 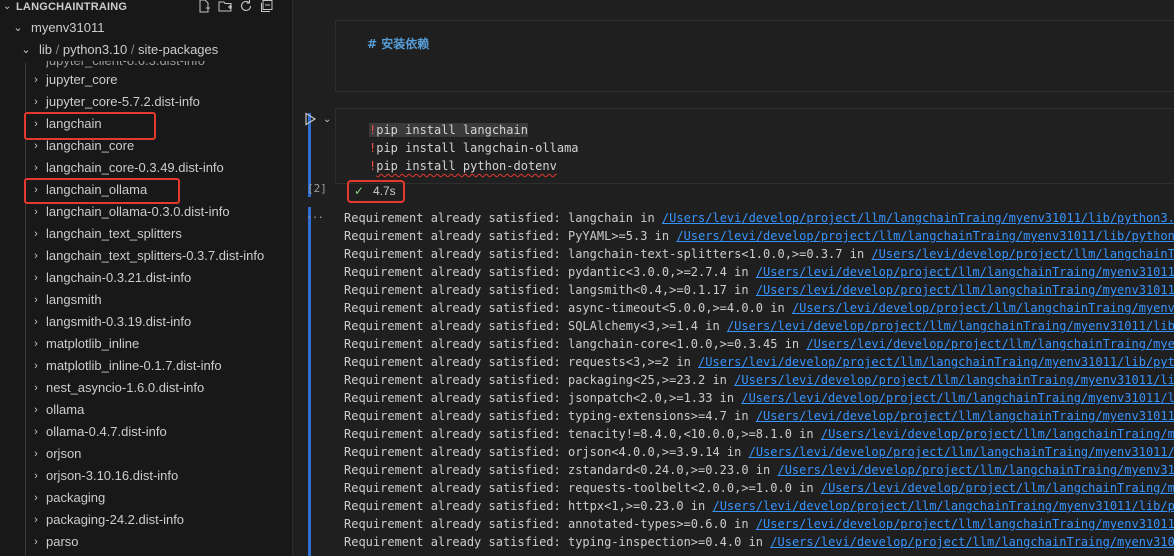 I want to click on tree-item-label: langsmith, so click(x=74, y=299).